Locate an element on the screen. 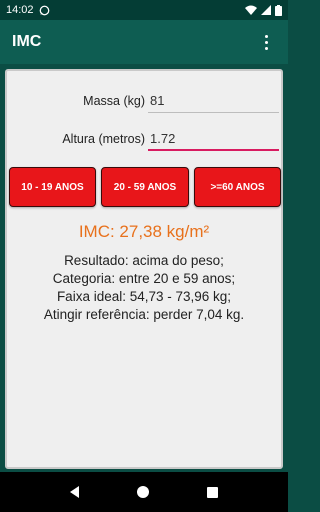 Image resolution: width=320 pixels, height=512 pixels. back-icon is located at coordinates (74, 492).